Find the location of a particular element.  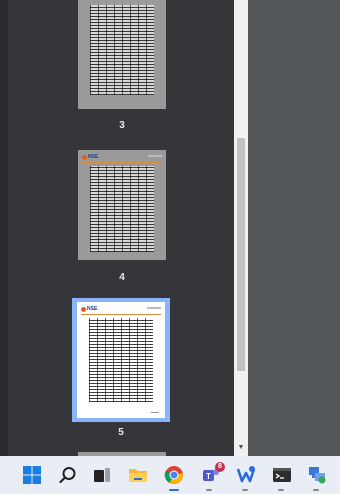

terminal-button is located at coordinates (282, 475).